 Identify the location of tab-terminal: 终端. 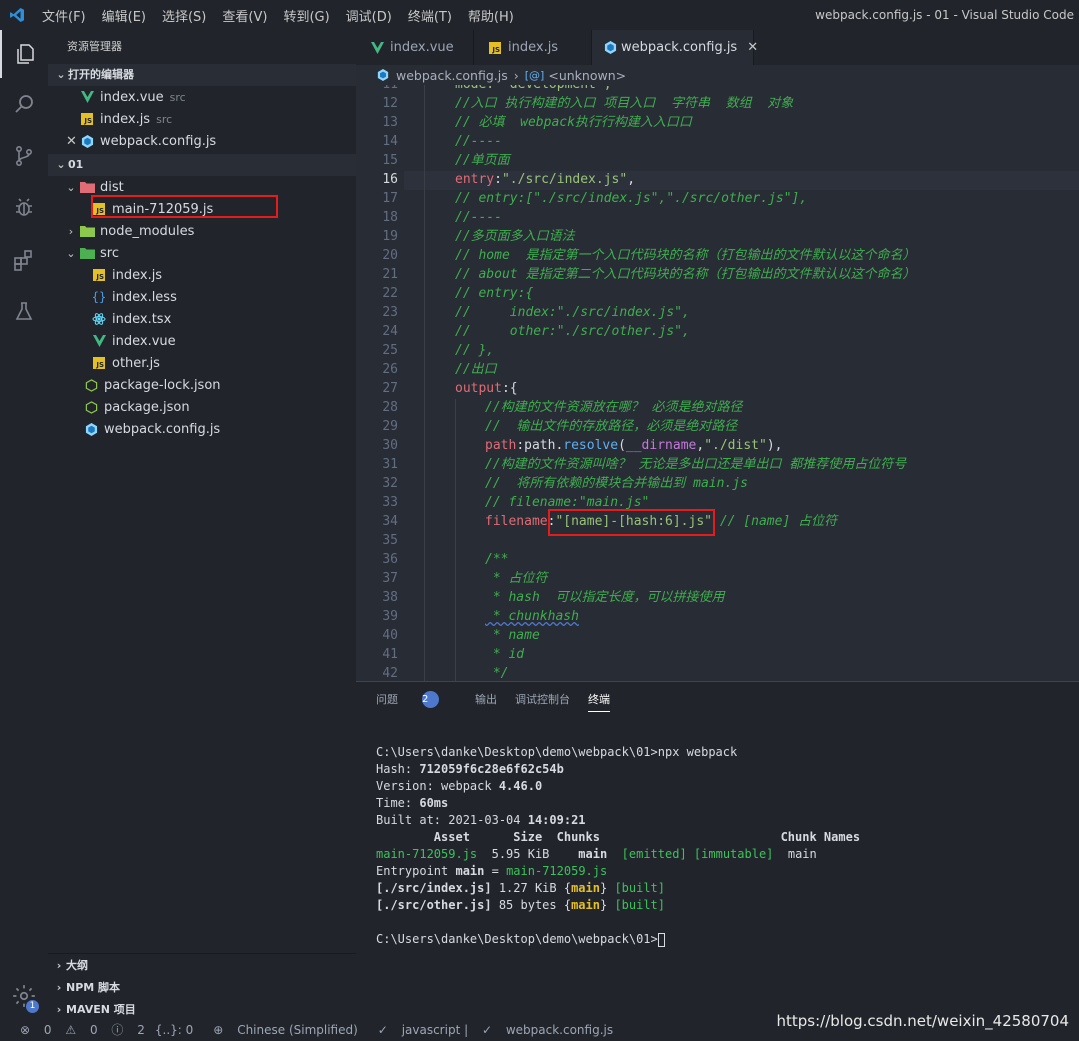
(599, 701).